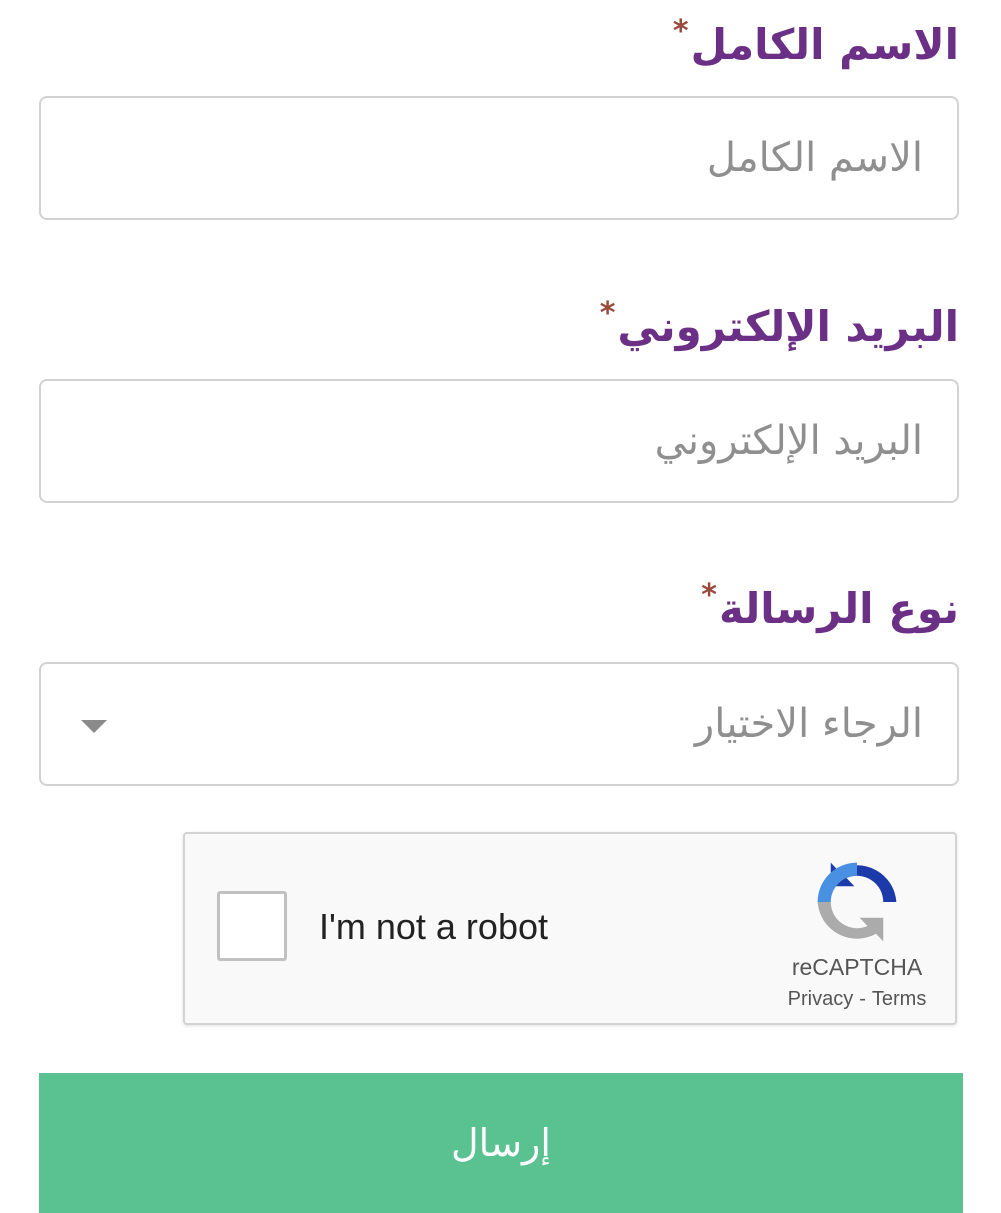 The image size is (1001, 1213). Describe the element at coordinates (252, 926) in the screenshot. I see `recaptcha-checkbox` at that location.